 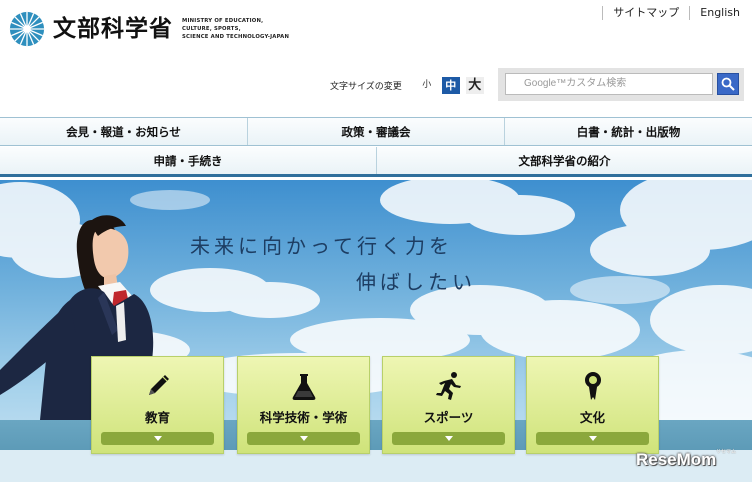 I want to click on category-label: 教育, so click(x=157, y=417).